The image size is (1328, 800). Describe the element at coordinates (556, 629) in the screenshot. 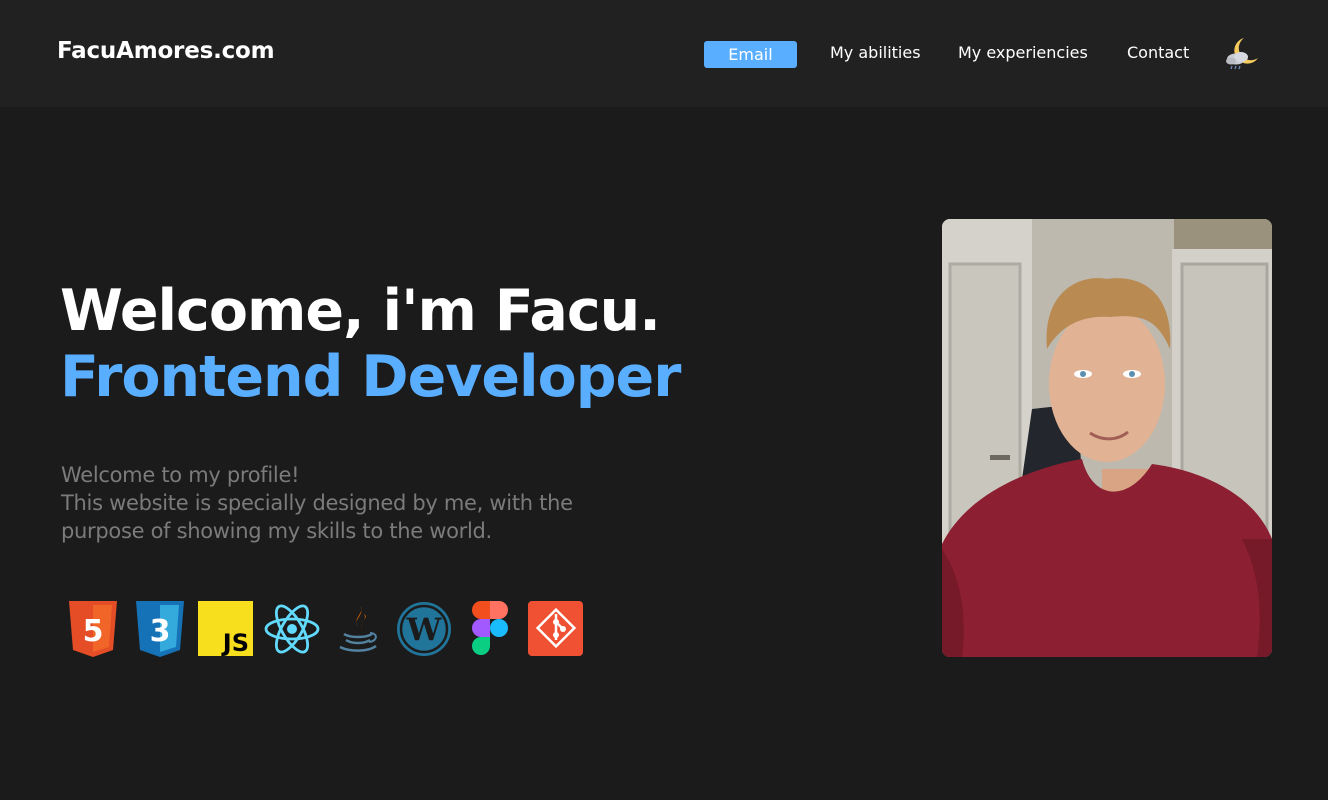

I see `git-icon` at that location.